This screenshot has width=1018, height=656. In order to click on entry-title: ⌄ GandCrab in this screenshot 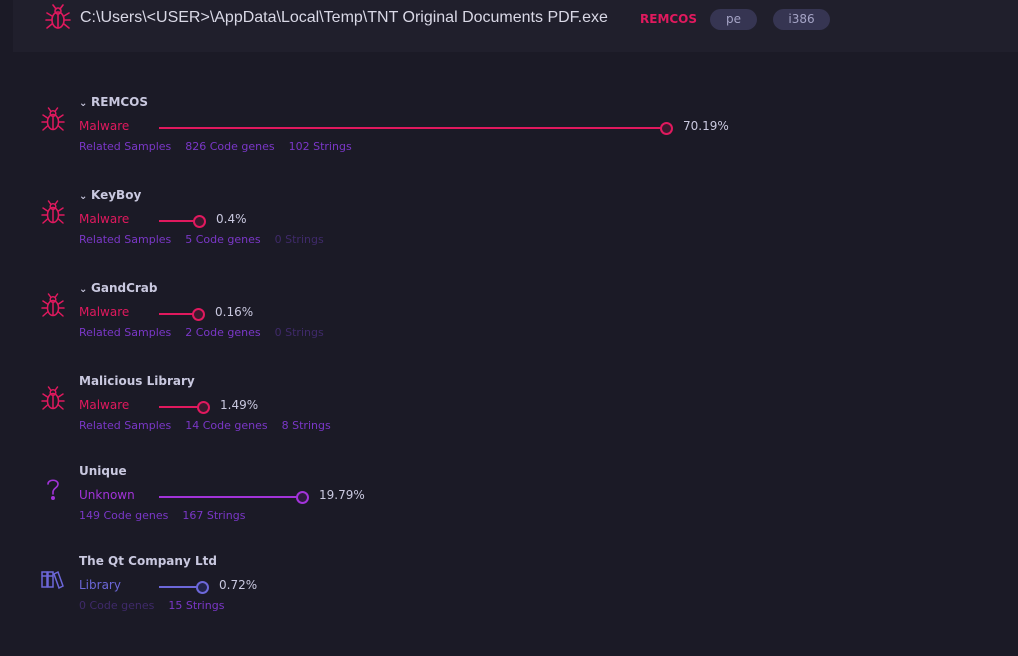, I will do `click(118, 288)`.